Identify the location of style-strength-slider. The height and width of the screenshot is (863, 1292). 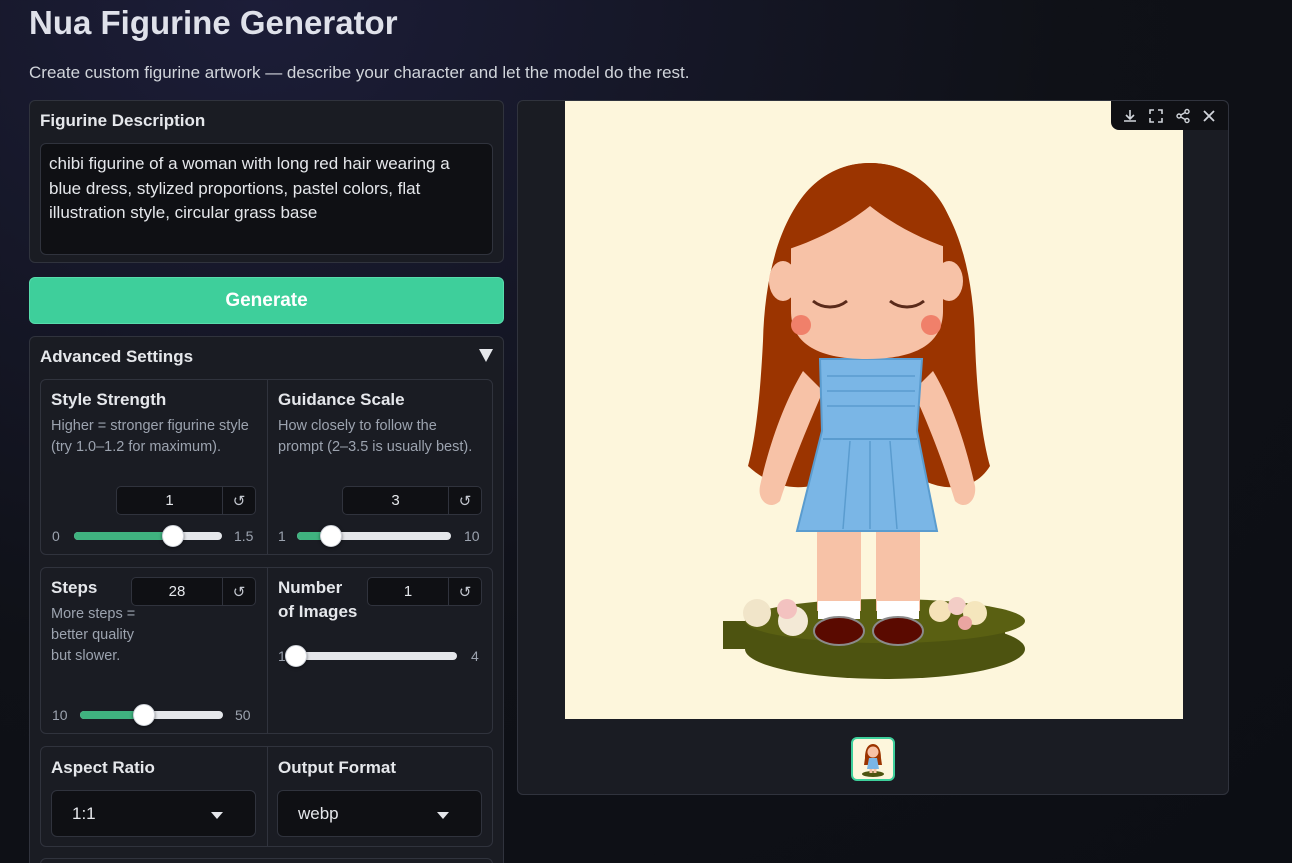
(148, 536).